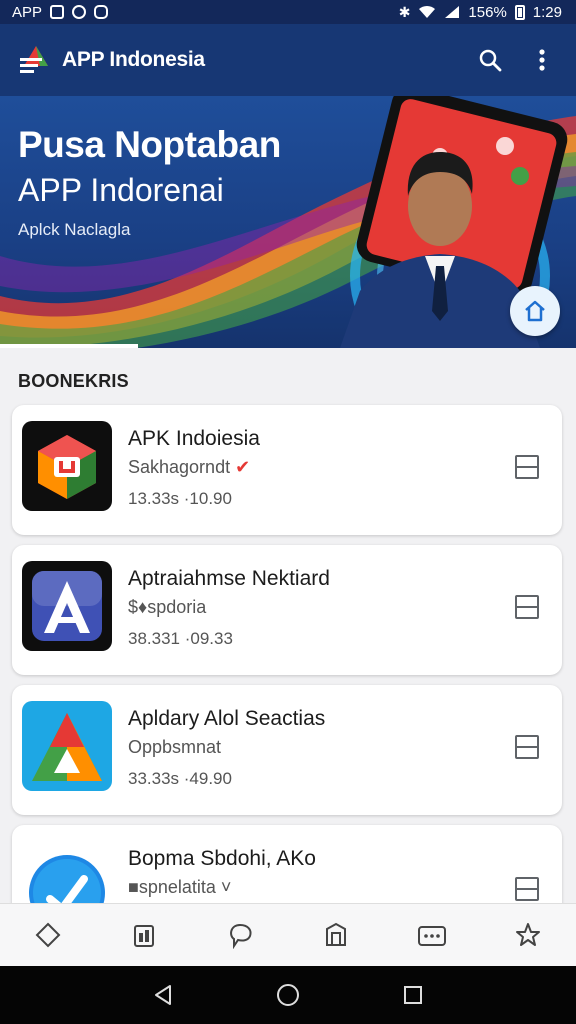 Image resolution: width=576 pixels, height=1024 pixels. What do you see at coordinates (519, 12) in the screenshot?
I see `battery-icon` at bounding box center [519, 12].